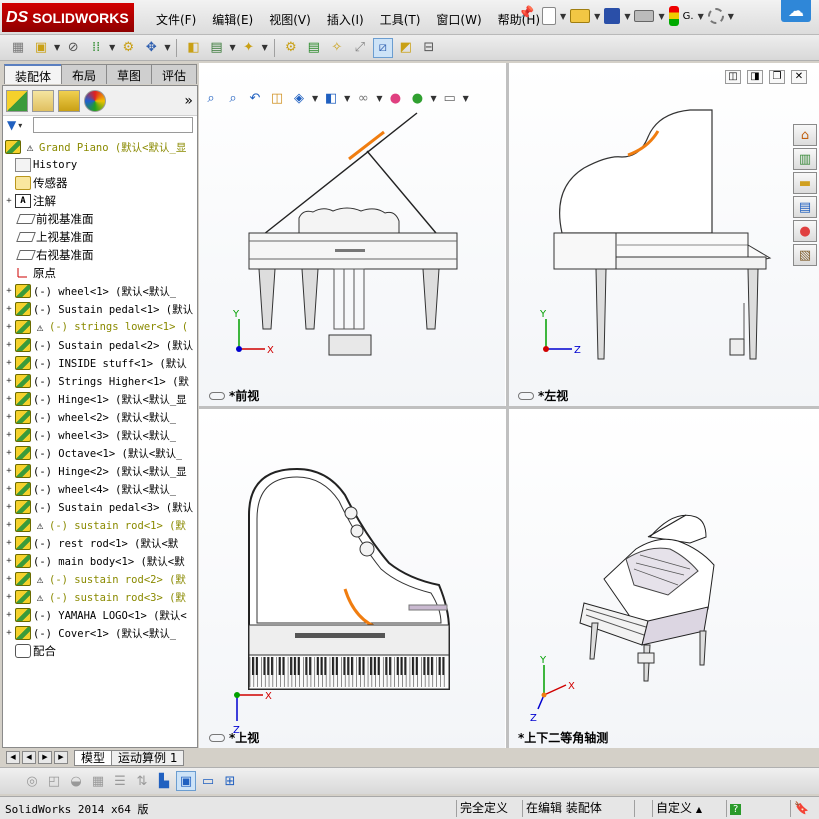 This screenshot has width=819, height=819. Describe the element at coordinates (29, 757) in the screenshot. I see `prev-tab-icon: ◀` at that location.